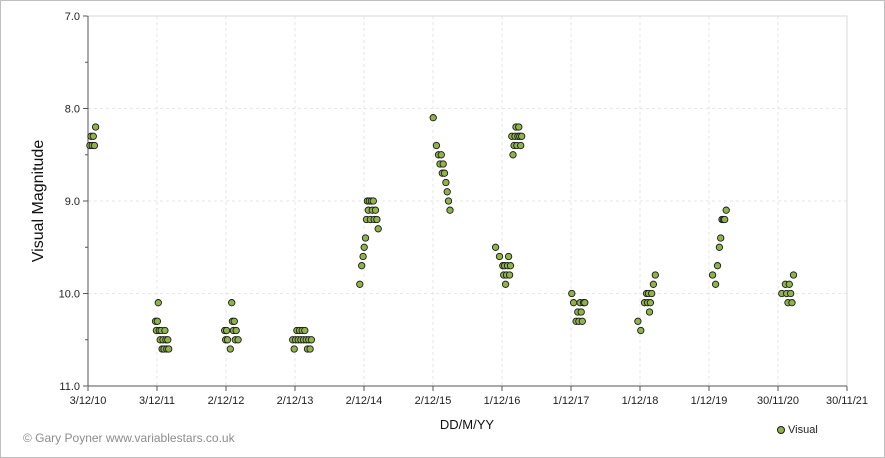 This screenshot has height=458, width=885. Describe the element at coordinates (38, 201) in the screenshot. I see `y-axis-title: Visual Magnitude` at that location.